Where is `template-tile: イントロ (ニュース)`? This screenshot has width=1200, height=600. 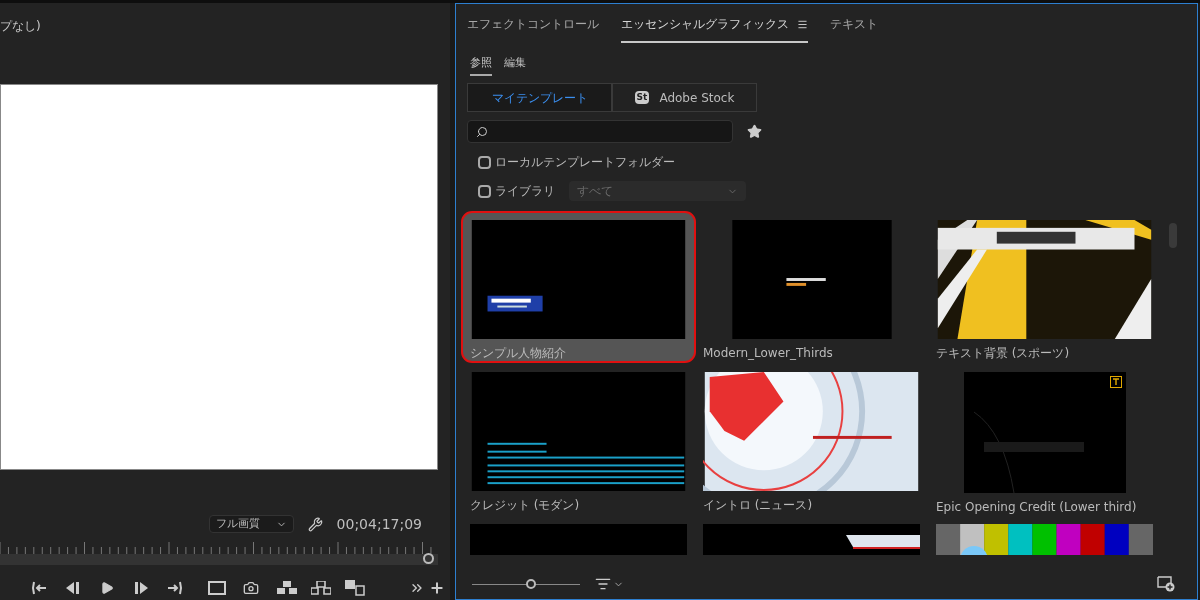 template-tile: イントロ (ニュース) is located at coordinates (811, 439).